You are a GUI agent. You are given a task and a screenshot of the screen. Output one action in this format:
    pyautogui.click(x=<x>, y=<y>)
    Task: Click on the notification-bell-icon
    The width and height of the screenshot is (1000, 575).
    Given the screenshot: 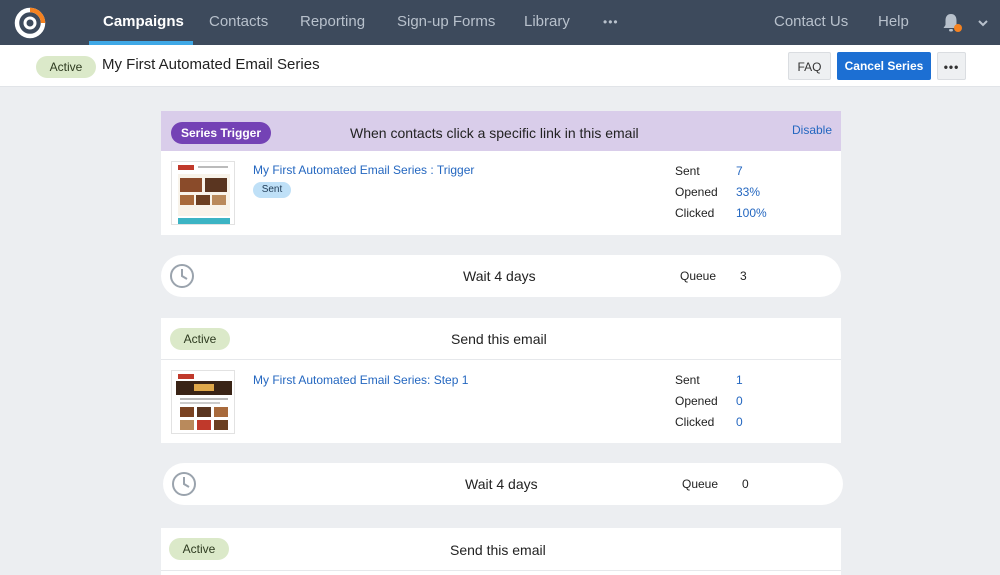 What is the action you would take?
    pyautogui.click(x=952, y=23)
    